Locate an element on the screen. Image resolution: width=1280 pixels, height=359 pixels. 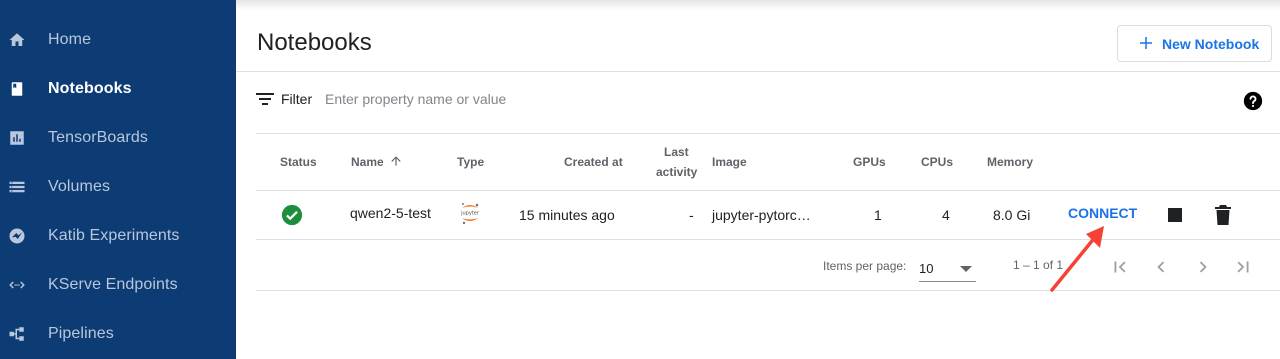
home-icon is located at coordinates (17, 39).